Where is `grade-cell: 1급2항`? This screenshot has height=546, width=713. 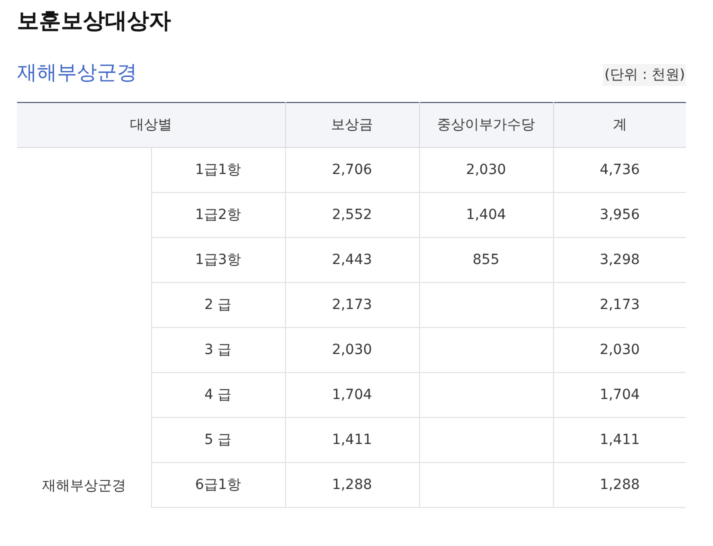
grade-cell: 1급2항 is located at coordinates (218, 215).